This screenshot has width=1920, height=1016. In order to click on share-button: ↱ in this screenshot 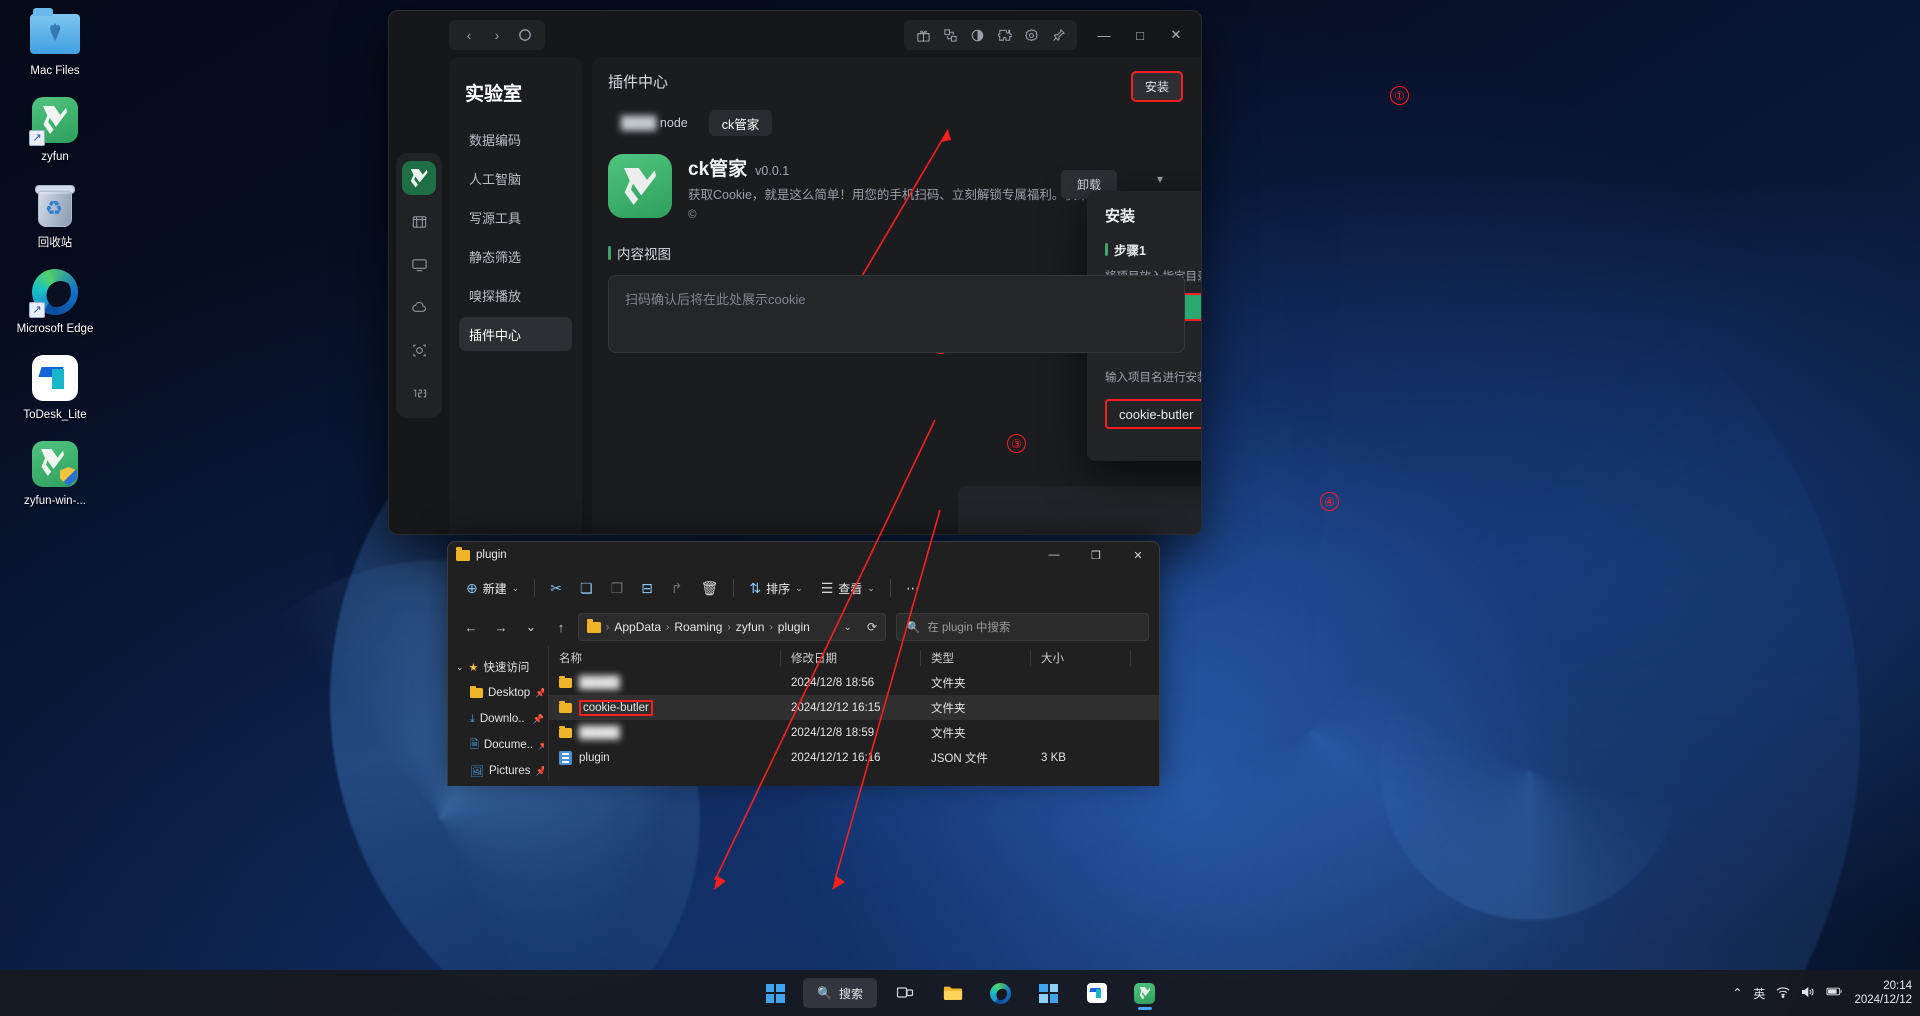, I will do `click(677, 588)`.